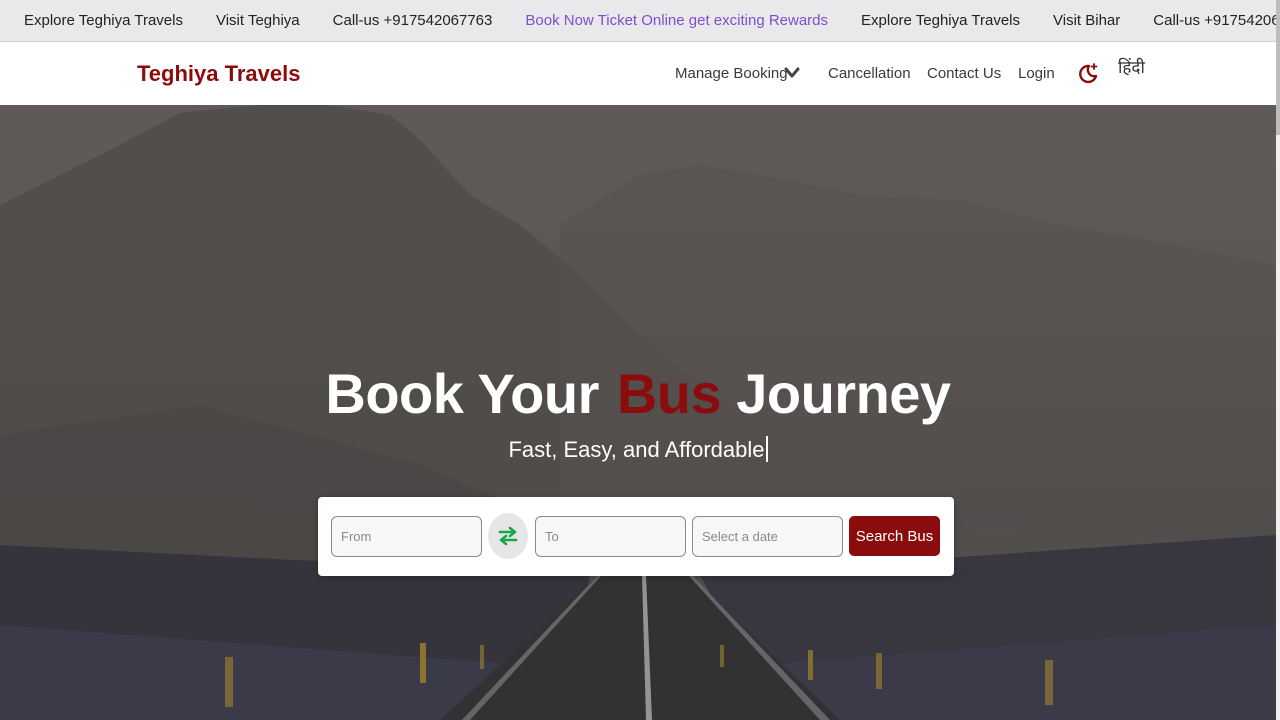 This screenshot has height=720, width=1280. What do you see at coordinates (792, 73) in the screenshot?
I see `chevron-down-icon` at bounding box center [792, 73].